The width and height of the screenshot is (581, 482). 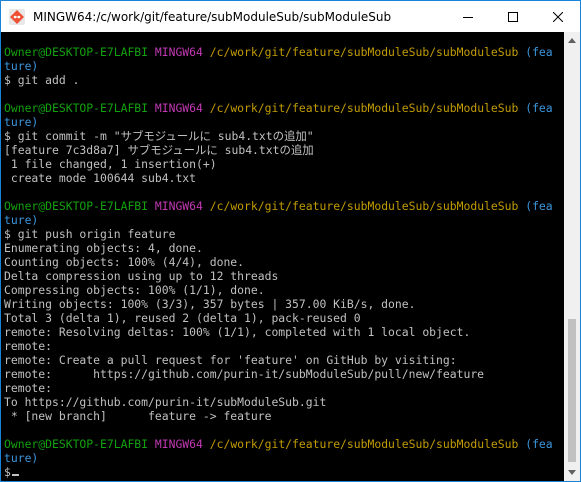 I want to click on close-button, so click(x=557, y=16).